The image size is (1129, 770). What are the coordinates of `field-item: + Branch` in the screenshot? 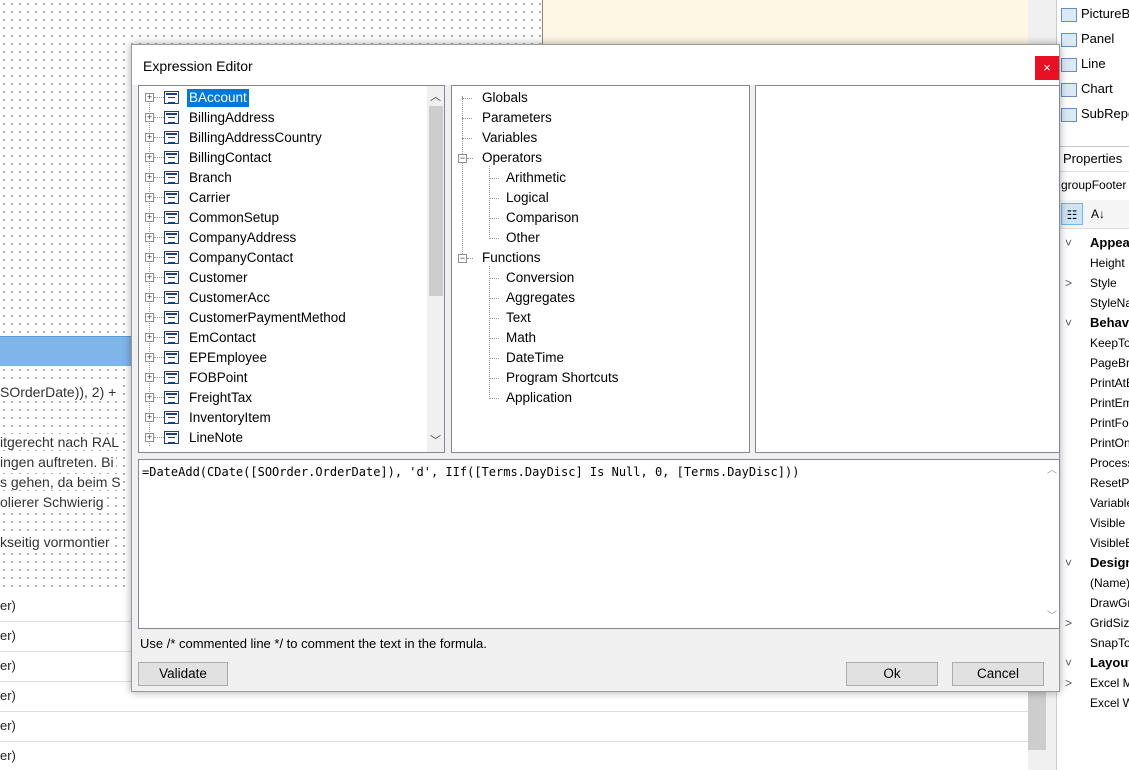 It's located at (284, 178).